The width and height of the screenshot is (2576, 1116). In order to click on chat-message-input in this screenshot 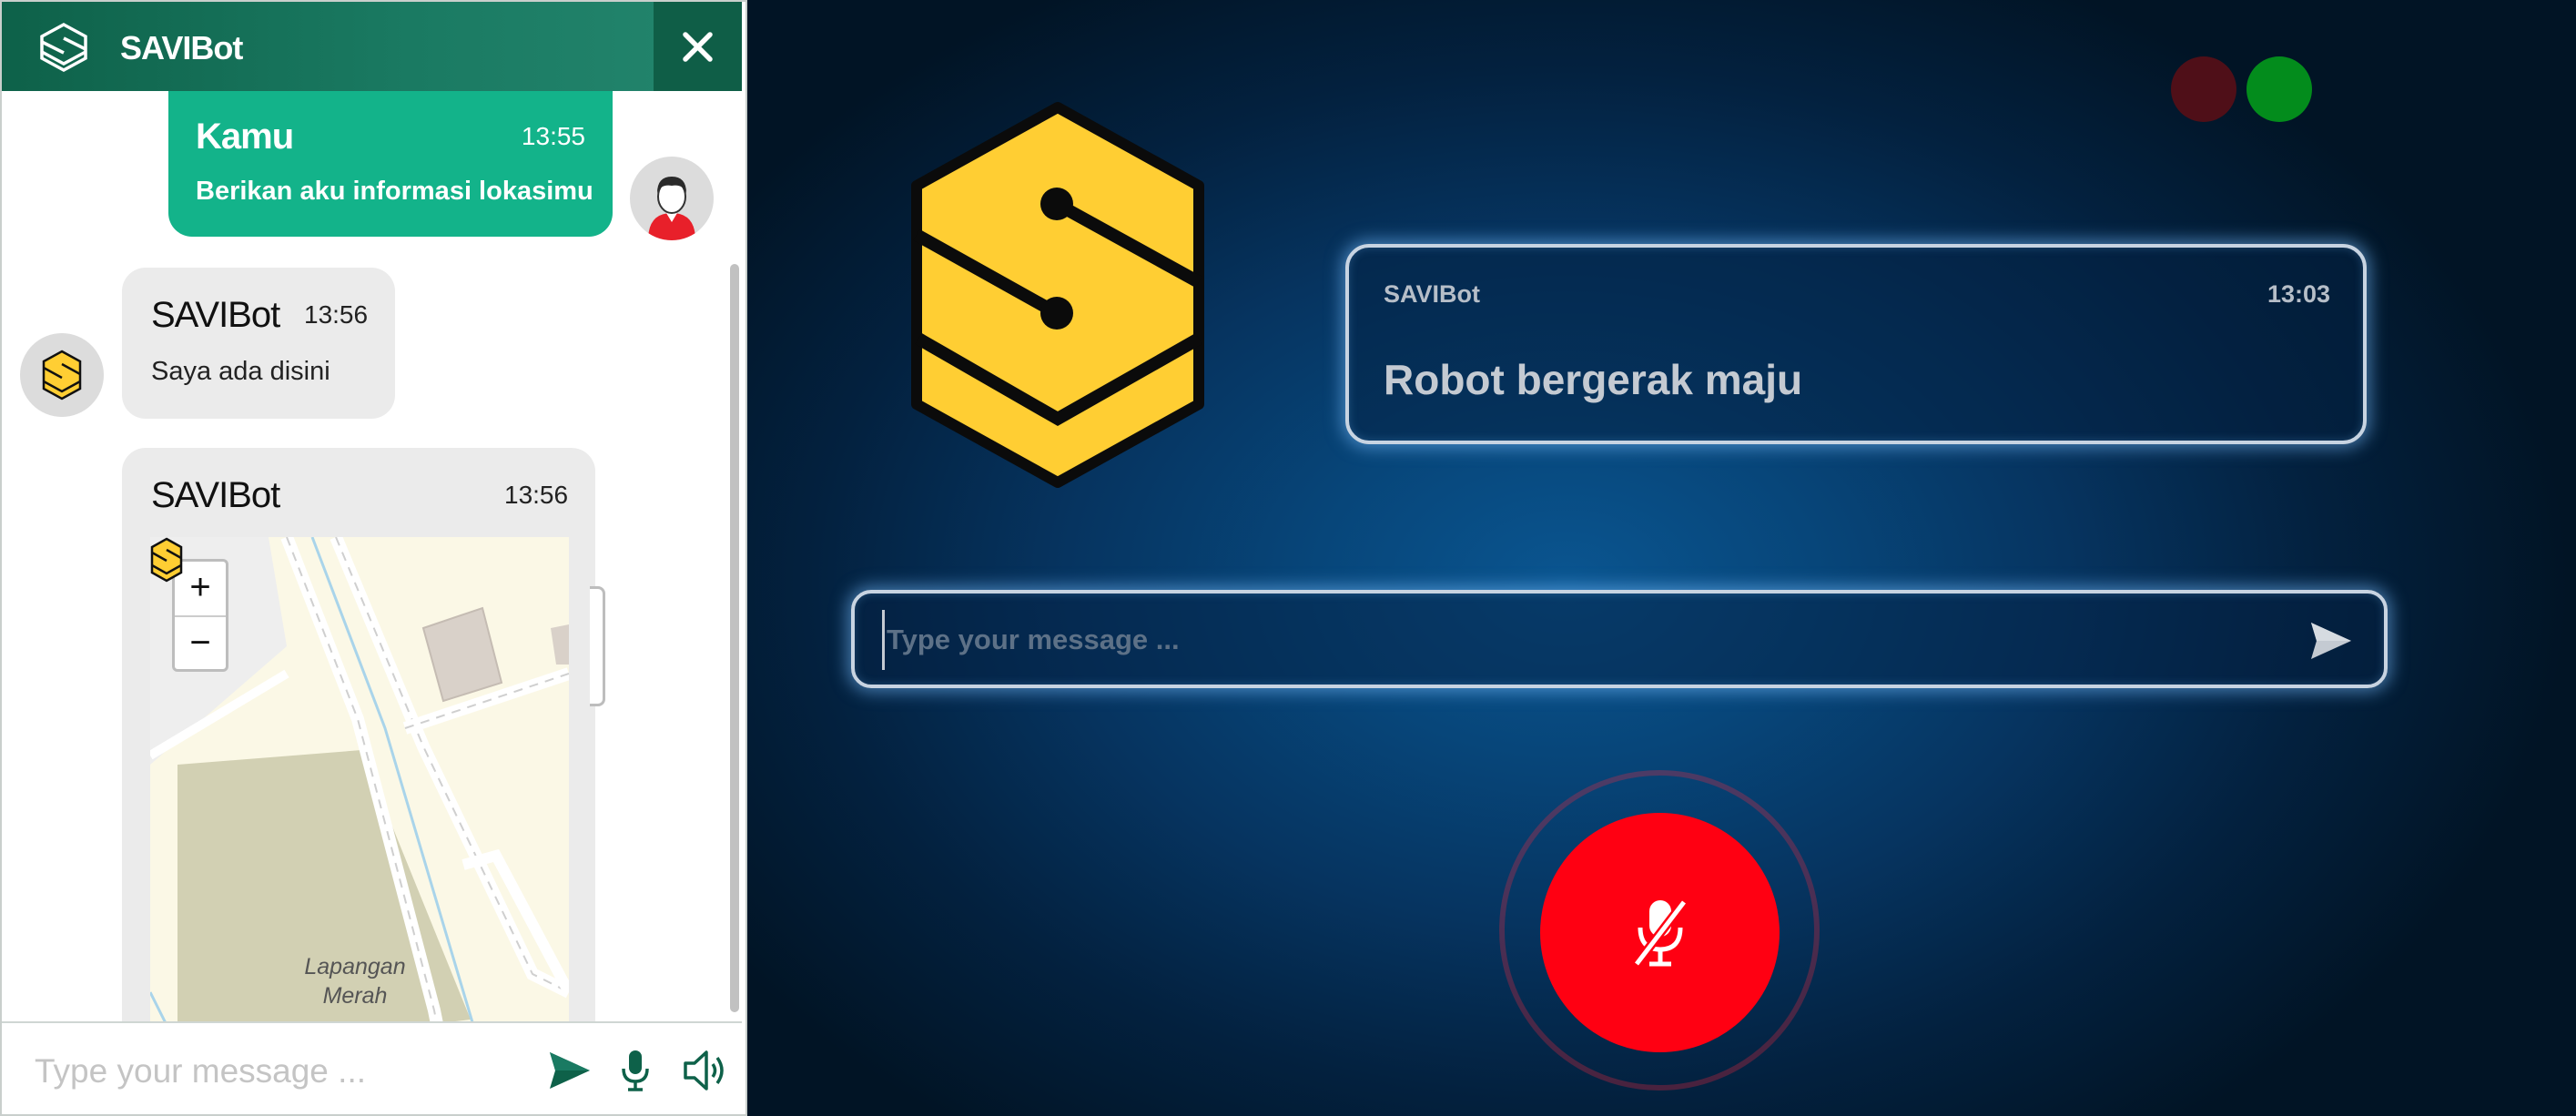, I will do `click(280, 1071)`.